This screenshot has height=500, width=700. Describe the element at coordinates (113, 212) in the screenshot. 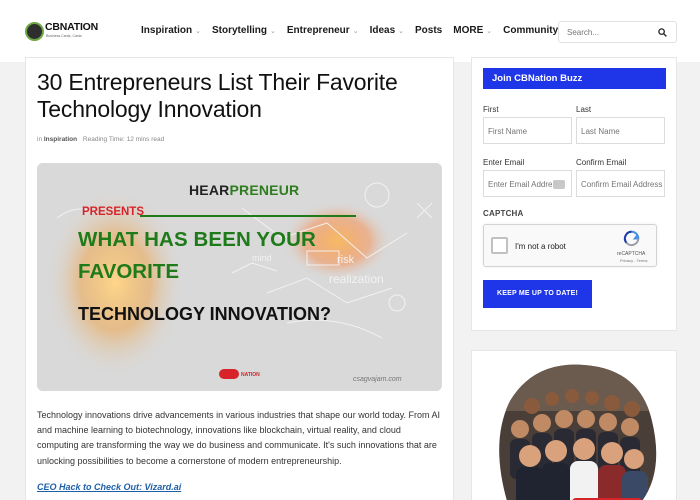

I see `hero-presents: PRESENTS` at that location.